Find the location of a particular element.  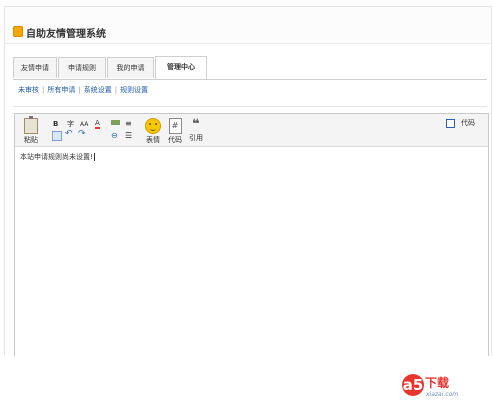

tab-bar: 友情申请 申请规则 我的申请 管理中心 is located at coordinates (250, 67).